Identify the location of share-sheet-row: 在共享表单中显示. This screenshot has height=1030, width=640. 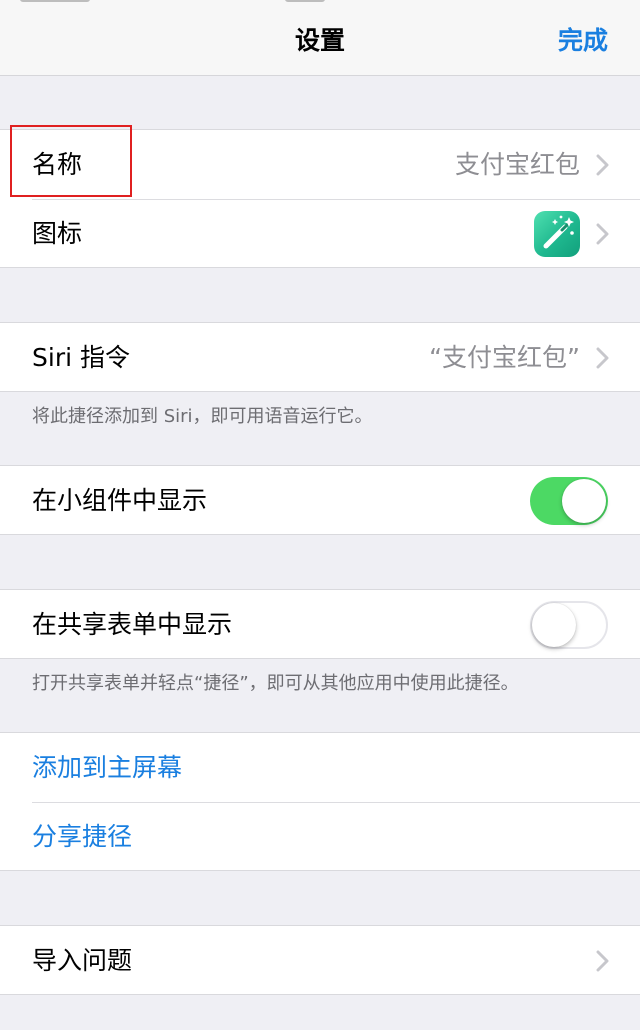
(320, 624).